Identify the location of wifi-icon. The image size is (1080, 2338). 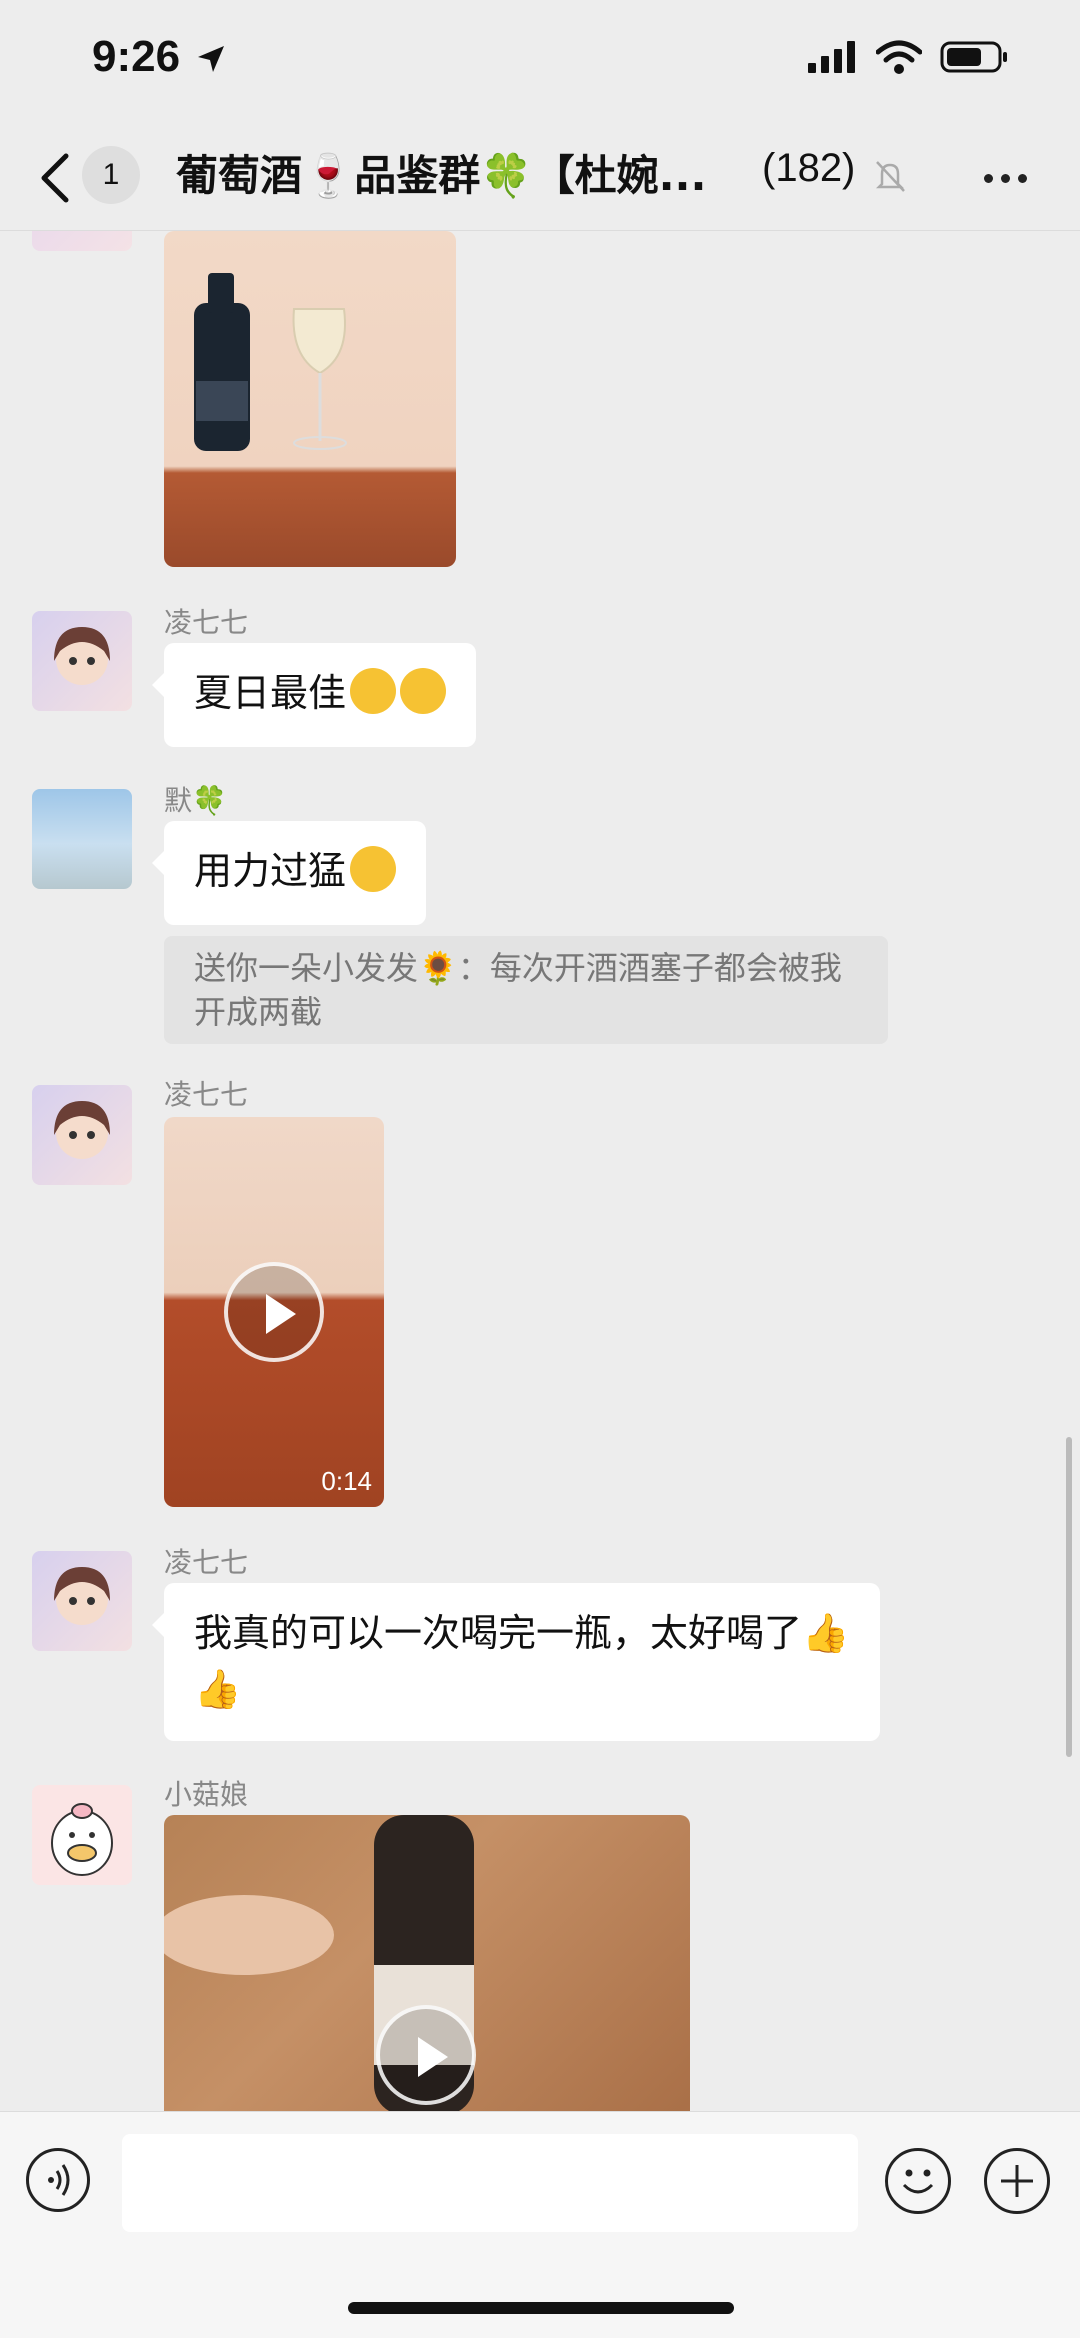
(899, 57).